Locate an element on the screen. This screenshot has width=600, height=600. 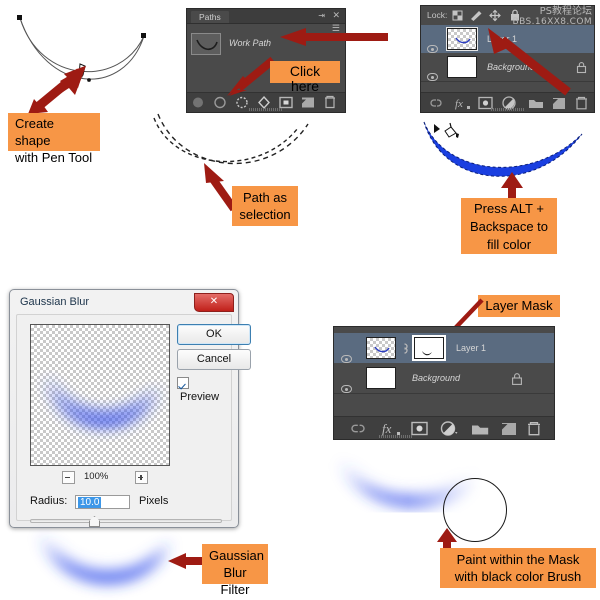
paths-panel-titlebar: Paths ⇥ ✕ ☰ is located at coordinates (266, 21).